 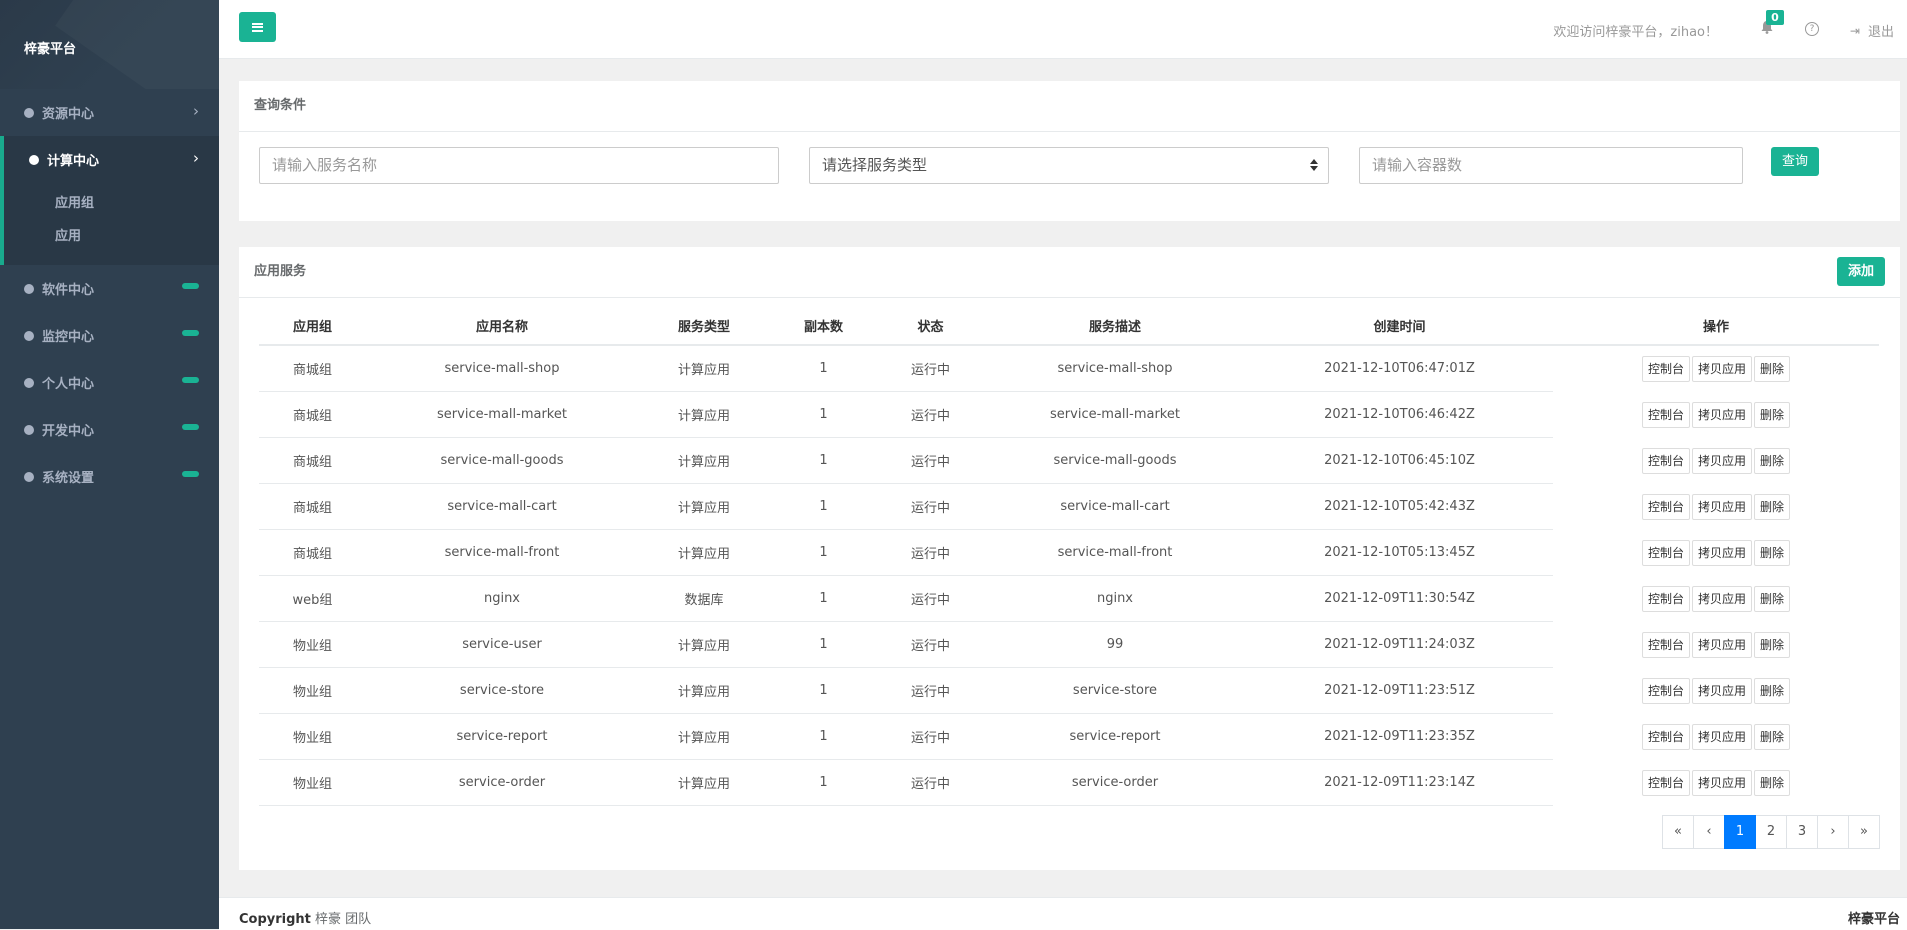 What do you see at coordinates (109, 335) in the screenshot?
I see `sidebar-item-monitor-center: 监控中心` at bounding box center [109, 335].